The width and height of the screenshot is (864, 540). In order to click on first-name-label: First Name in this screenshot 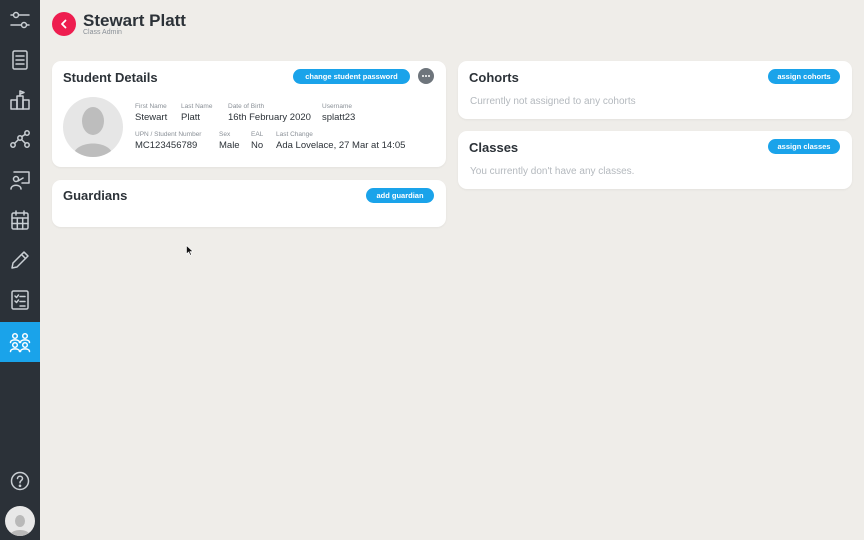, I will do `click(151, 106)`.